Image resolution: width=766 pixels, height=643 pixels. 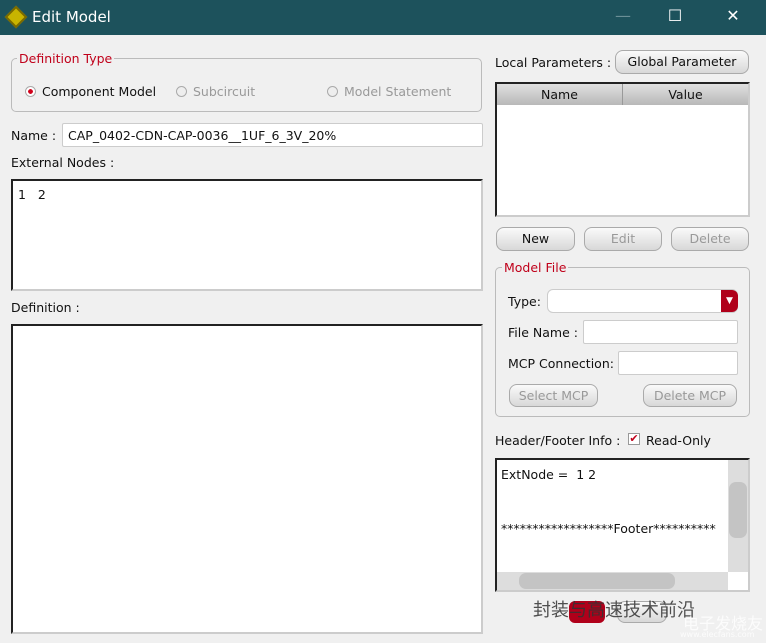 I want to click on window-title: Edit Model, so click(x=71, y=17).